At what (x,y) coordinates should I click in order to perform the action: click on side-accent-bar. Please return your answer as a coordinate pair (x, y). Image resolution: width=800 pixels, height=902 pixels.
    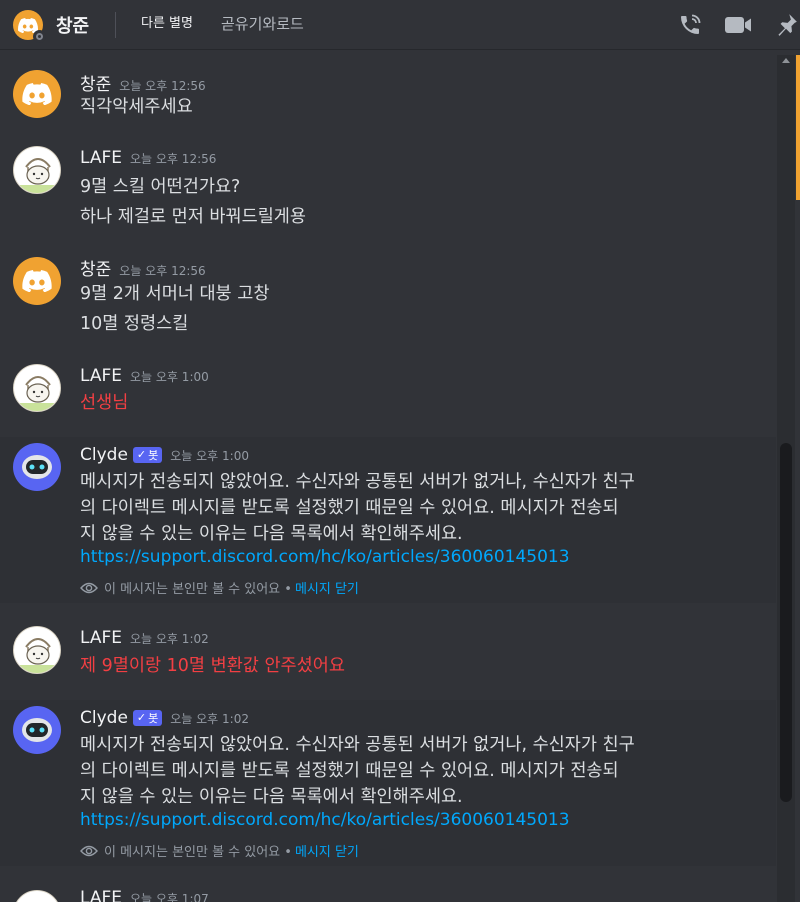
    Looking at the image, I should click on (798, 127).